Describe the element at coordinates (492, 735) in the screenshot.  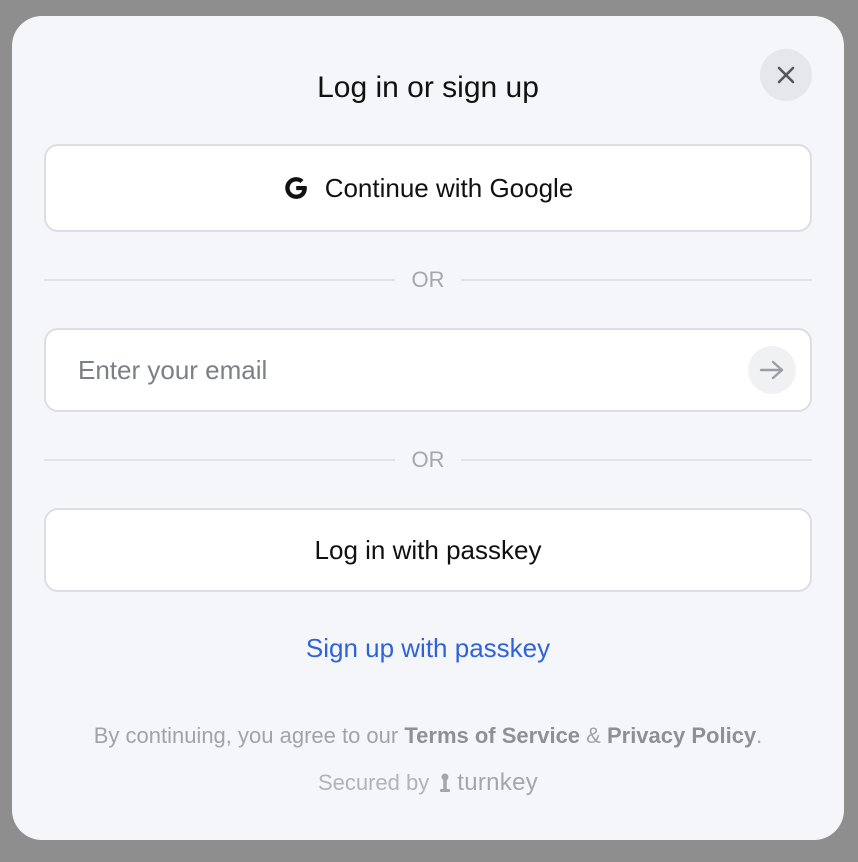
I see `terms-of-service-link: Terms of Service` at that location.